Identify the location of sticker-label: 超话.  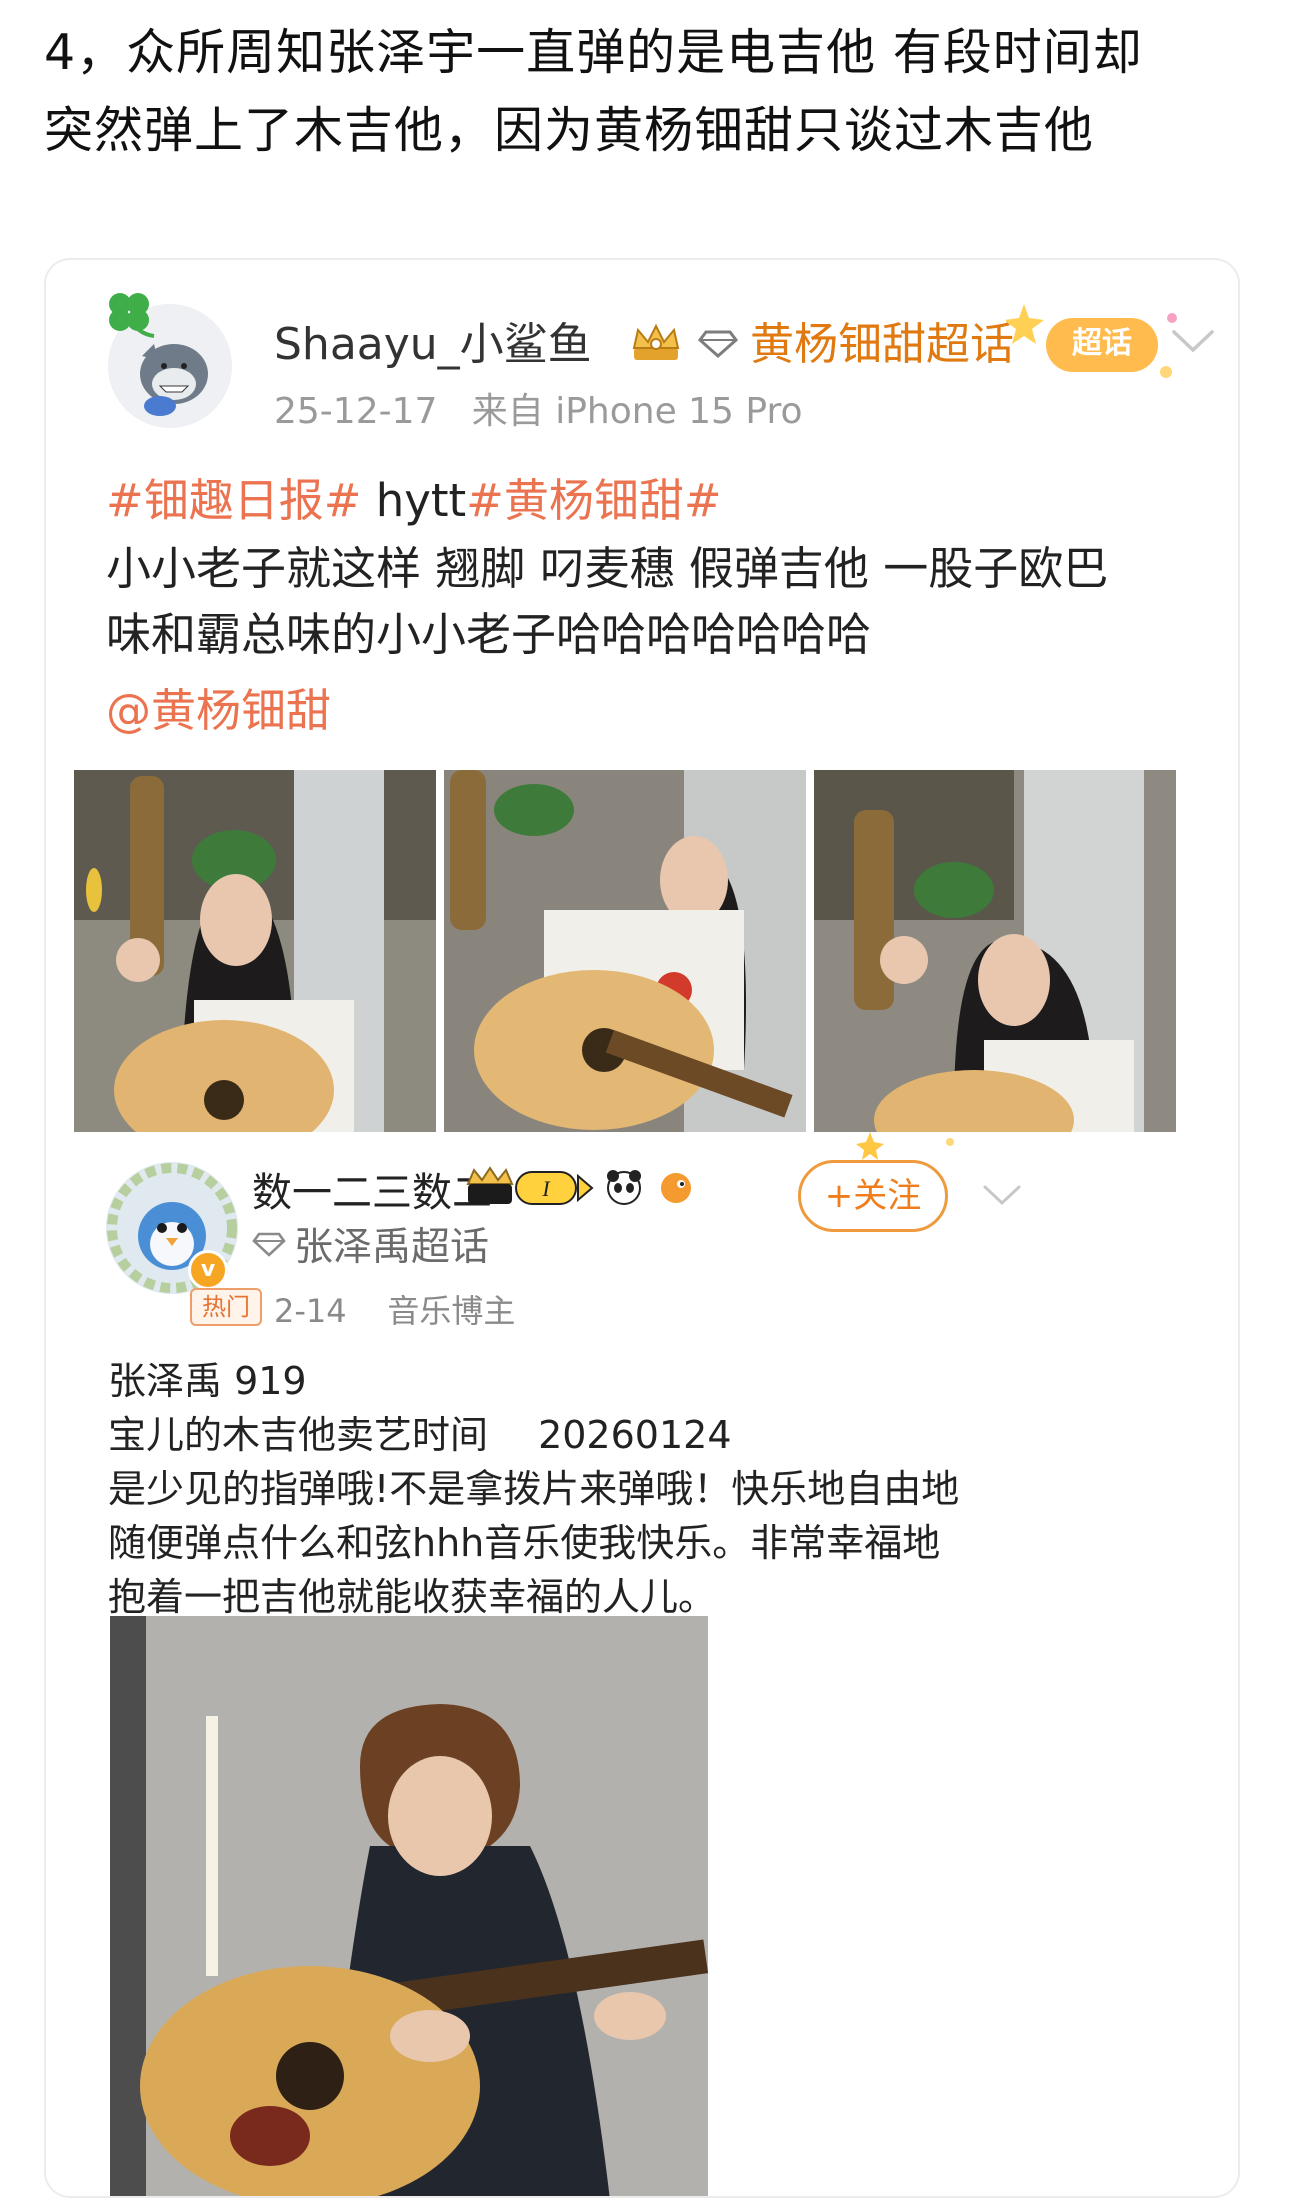
(1102, 343).